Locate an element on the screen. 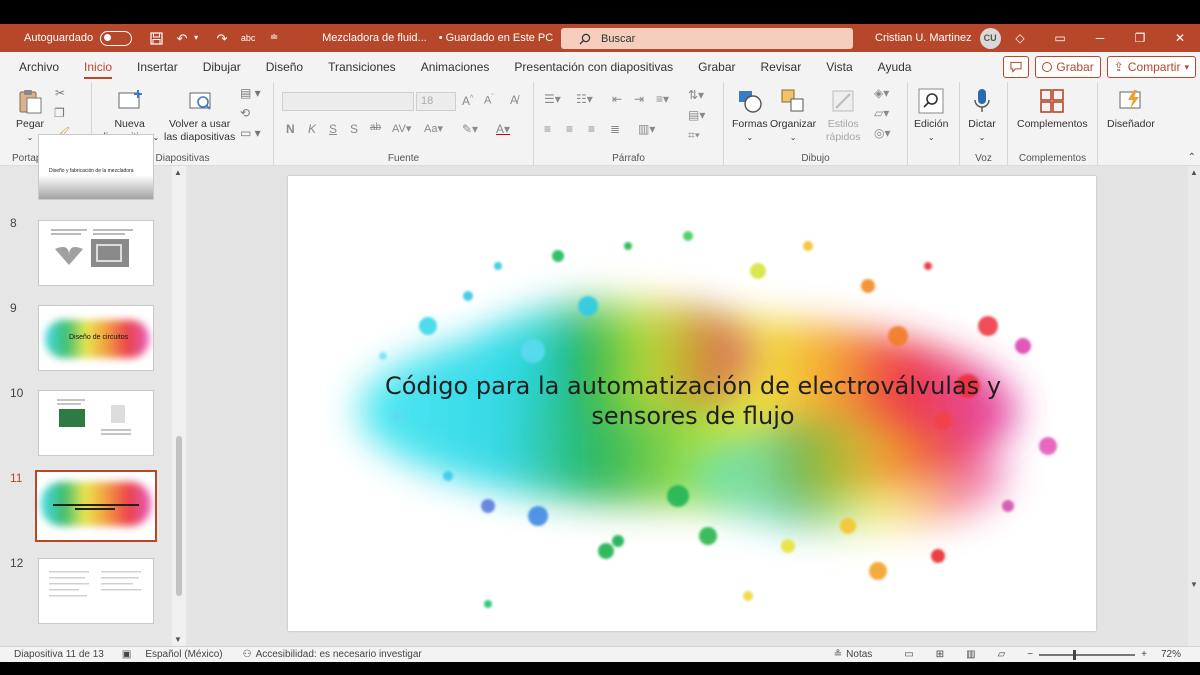 This screenshot has height=675, width=1200. reuse-slides-button: Volver a usar las diapositivas is located at coordinates (199, 115).